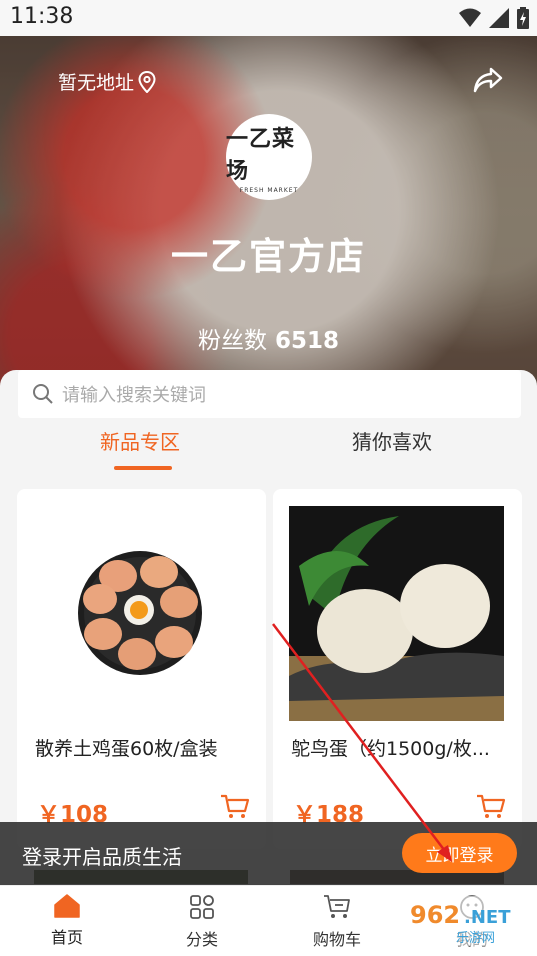 The height and width of the screenshot is (956, 537). What do you see at coordinates (201, 939) in the screenshot?
I see `tab-category-label: 分类` at bounding box center [201, 939].